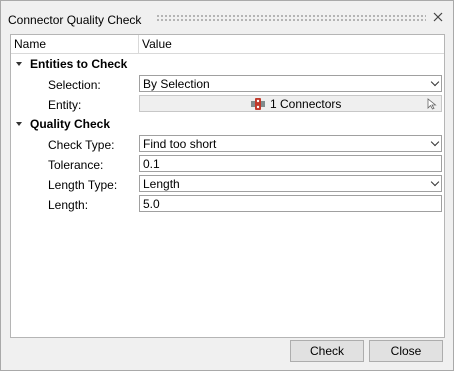 This screenshot has width=454, height=371. I want to click on selection-label: Selection:, so click(74, 85).